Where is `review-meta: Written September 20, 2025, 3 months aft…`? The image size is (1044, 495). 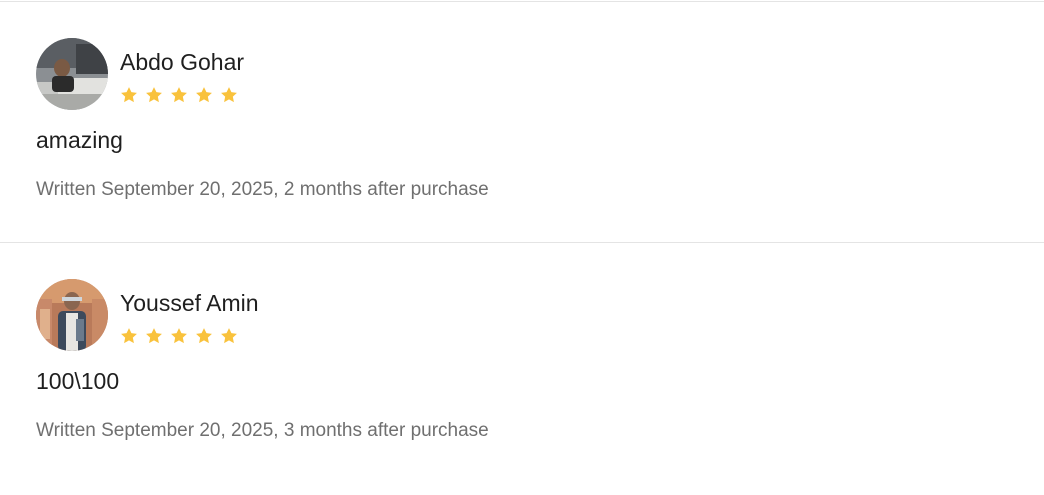 review-meta: Written September 20, 2025, 3 months aft… is located at coordinates (262, 430).